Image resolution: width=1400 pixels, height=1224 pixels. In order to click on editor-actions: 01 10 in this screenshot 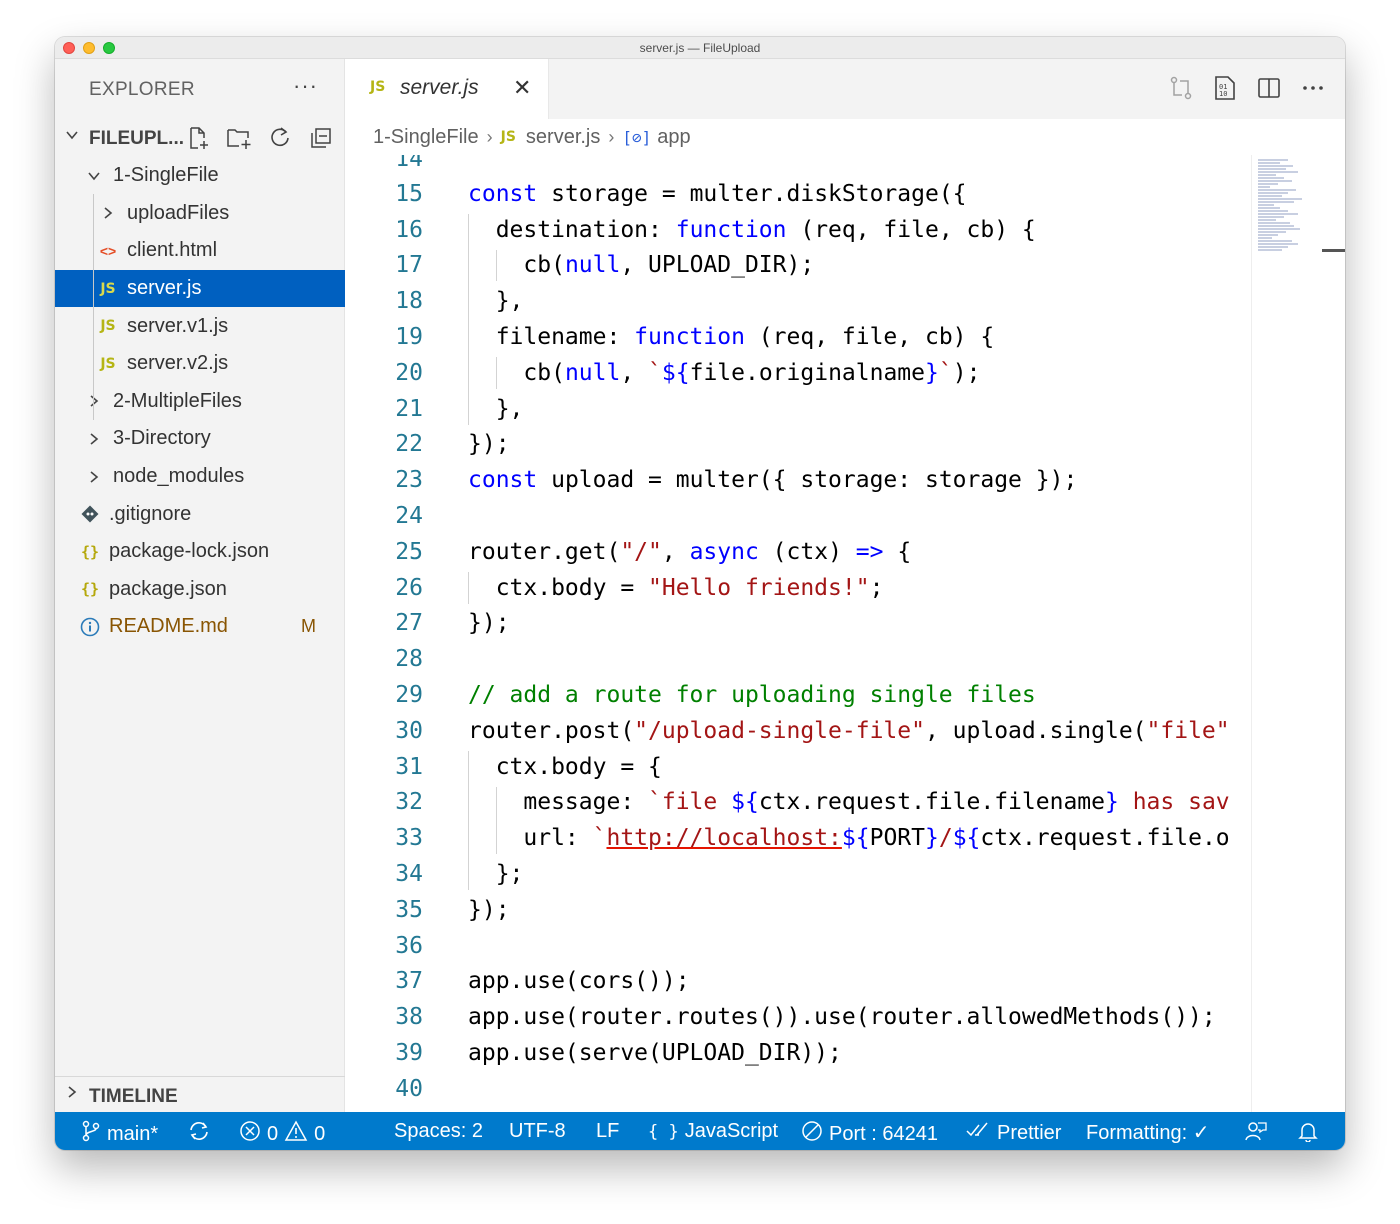, I will do `click(1247, 88)`.